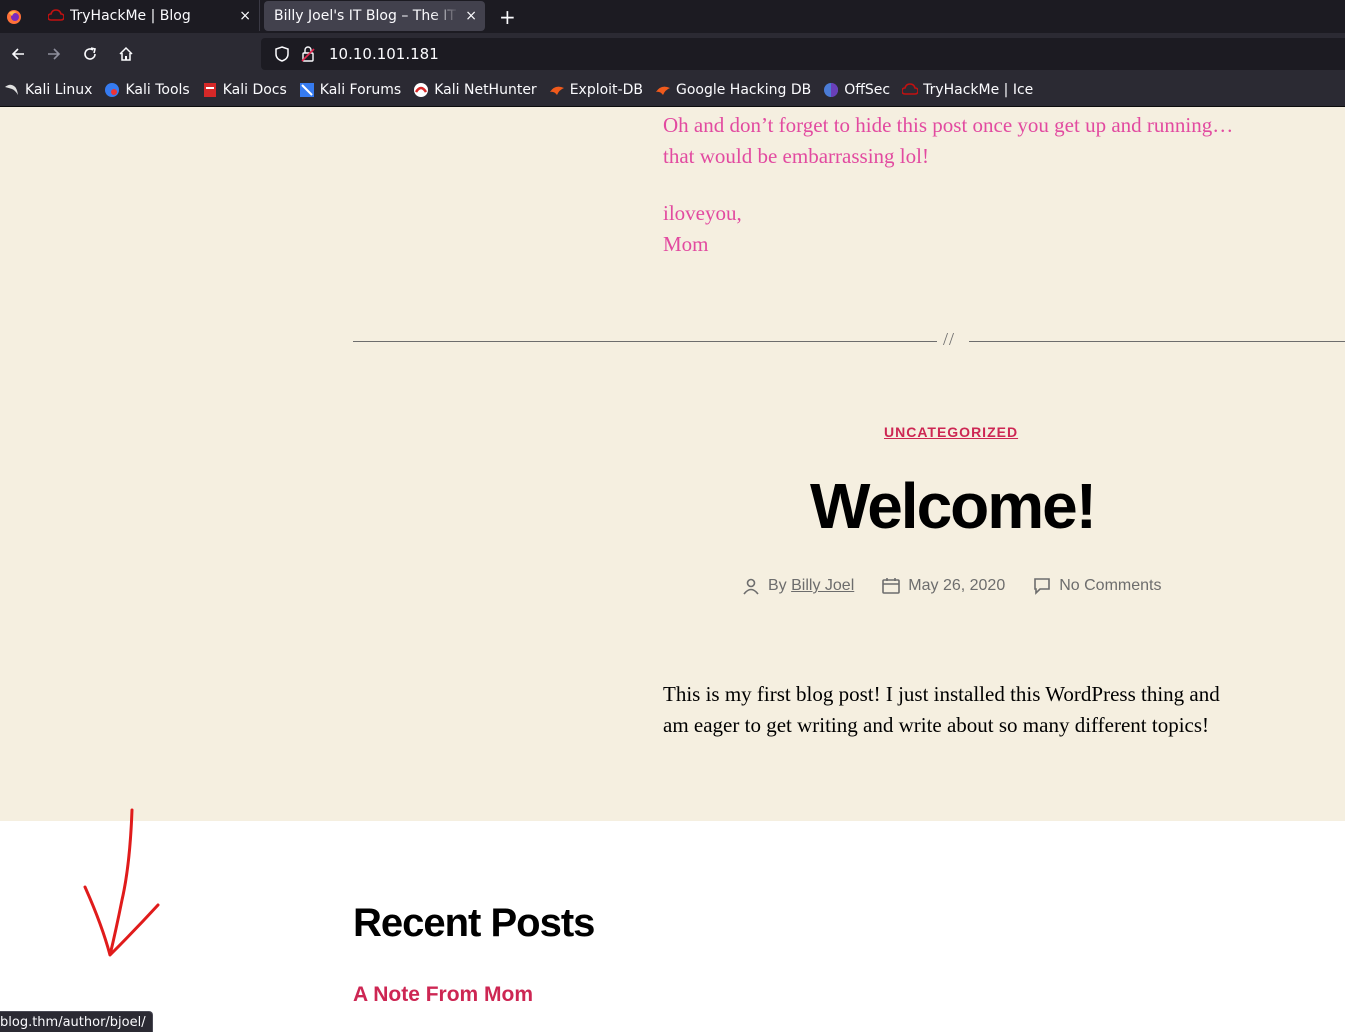 Image resolution: width=1345 pixels, height=1032 pixels. I want to click on nethunter-icon, so click(421, 90).